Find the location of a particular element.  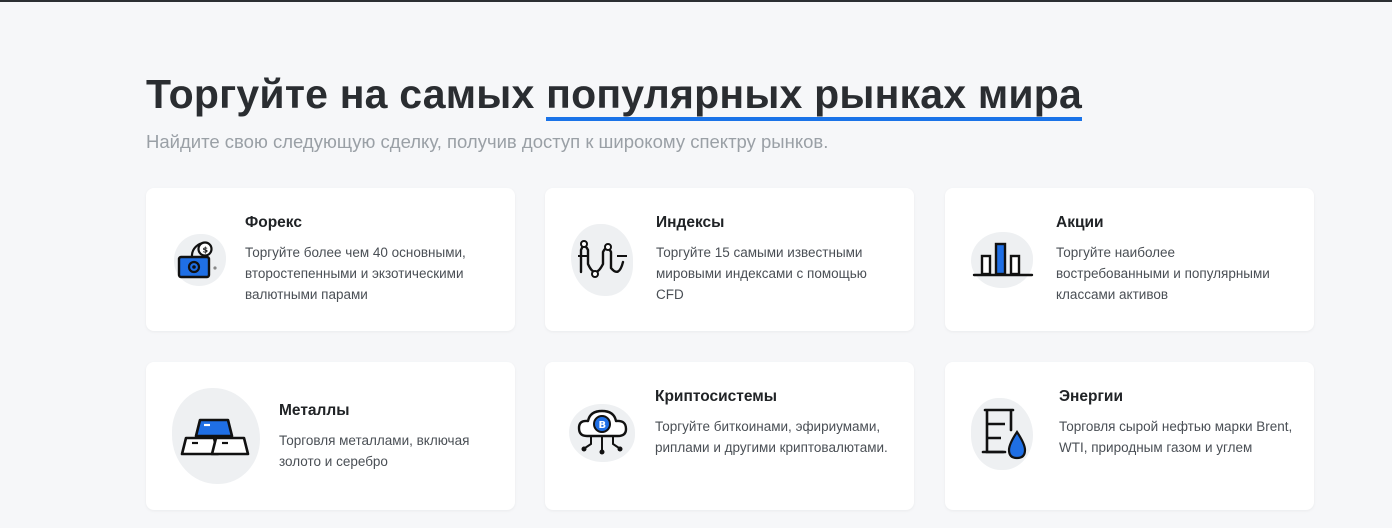

svg-text: B is located at coordinates (603, 425).